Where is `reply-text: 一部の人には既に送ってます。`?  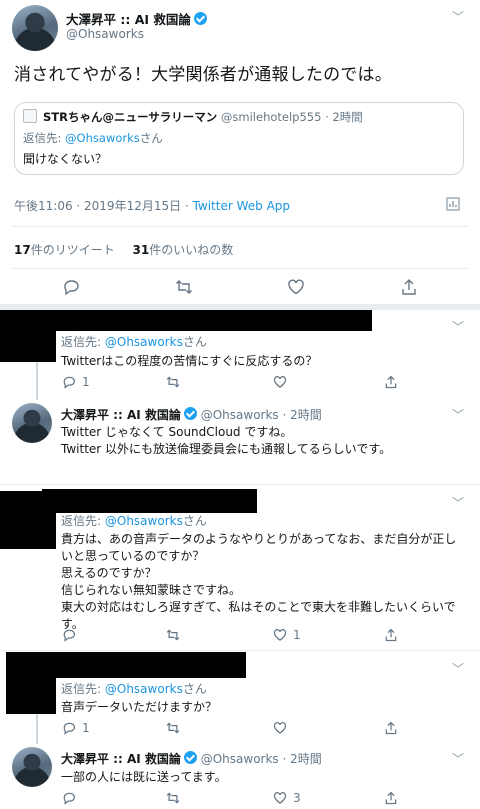
reply-text: 一部の人には既に送ってます。 is located at coordinates (144, 777).